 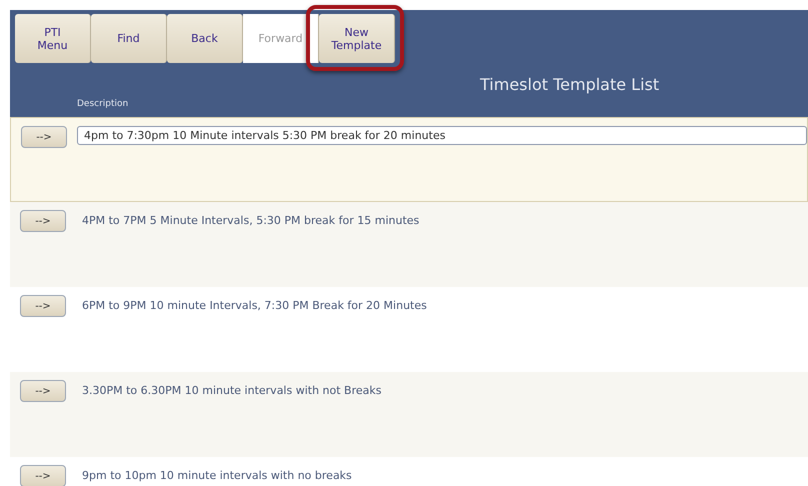 What do you see at coordinates (129, 38) in the screenshot?
I see `toolbar-button: Find` at bounding box center [129, 38].